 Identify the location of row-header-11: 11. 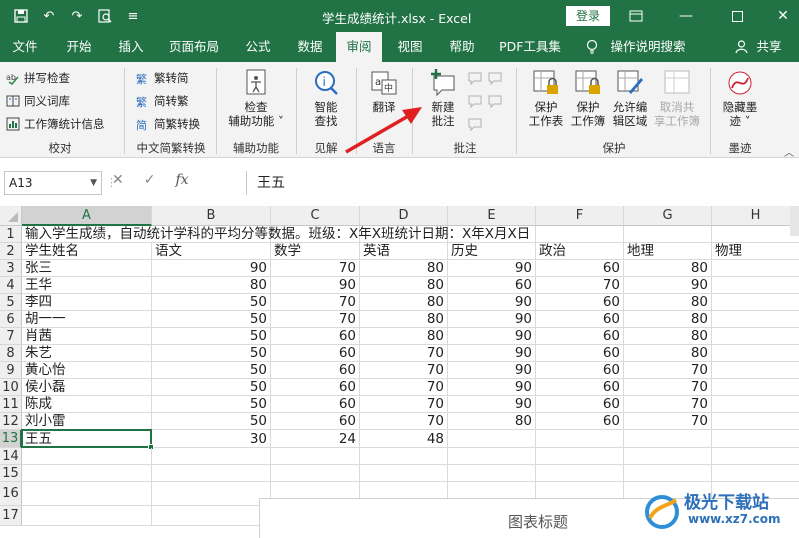
(11, 404).